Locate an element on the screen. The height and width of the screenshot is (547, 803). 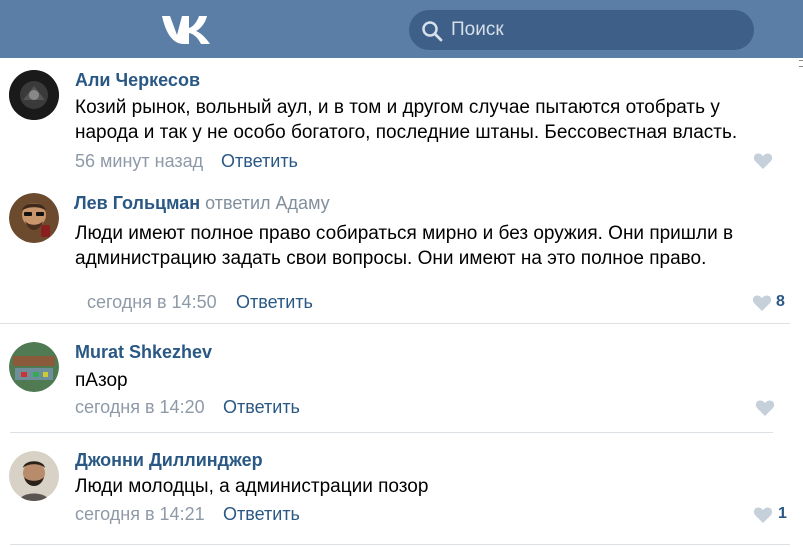
replied-to: ответил Адаму is located at coordinates (267, 203).